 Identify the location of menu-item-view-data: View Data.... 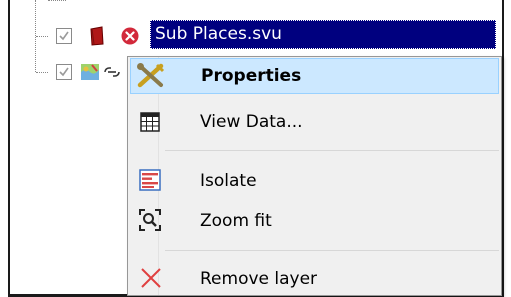
(314, 123).